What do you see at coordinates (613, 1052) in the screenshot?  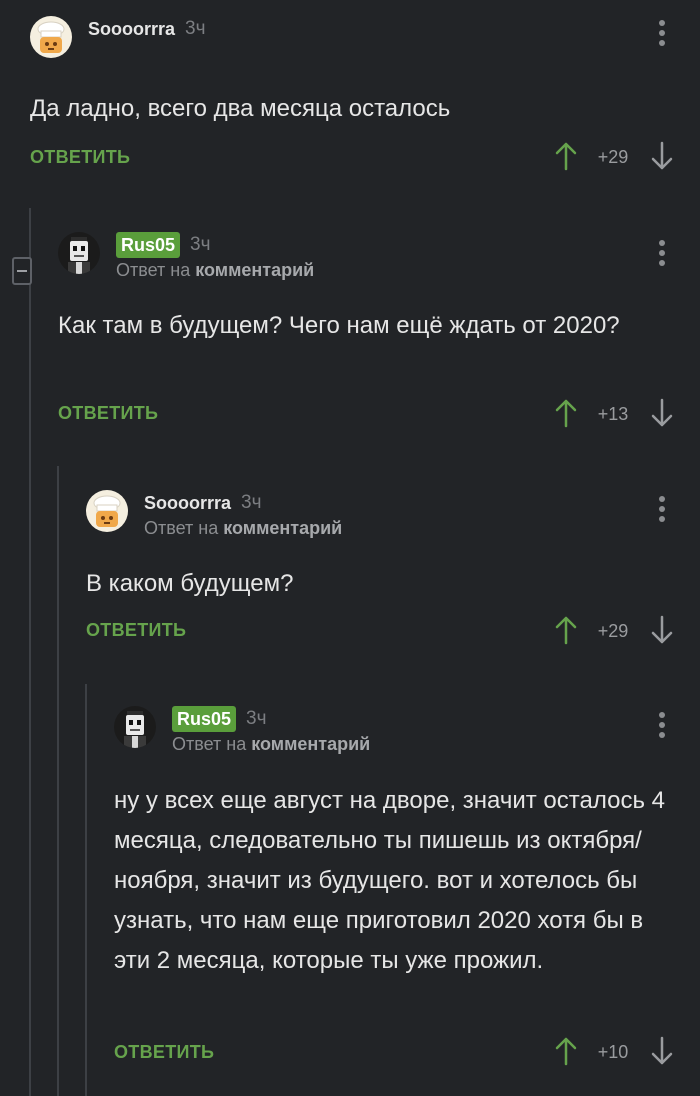 I see `rating-counter: +10` at bounding box center [613, 1052].